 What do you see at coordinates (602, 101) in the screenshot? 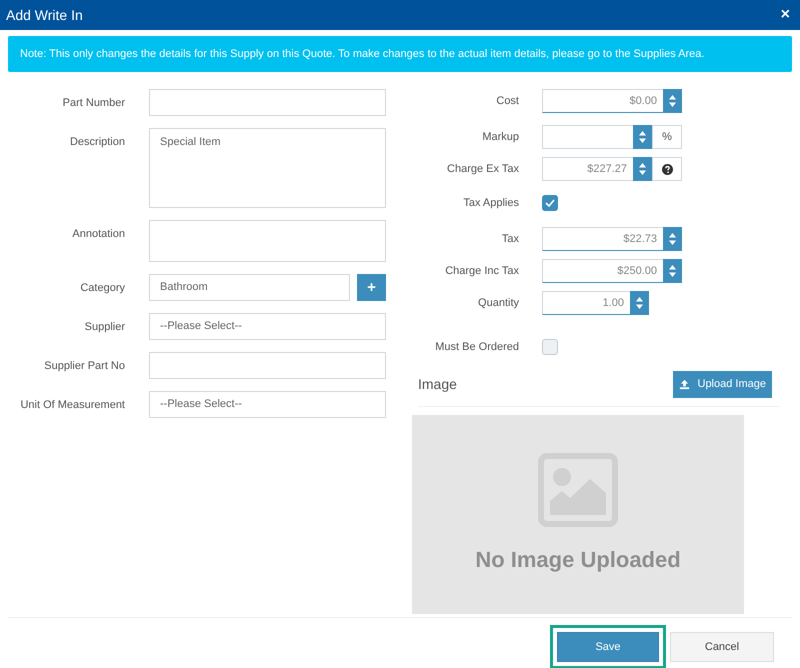
I see `number-field: $0.00` at bounding box center [602, 101].